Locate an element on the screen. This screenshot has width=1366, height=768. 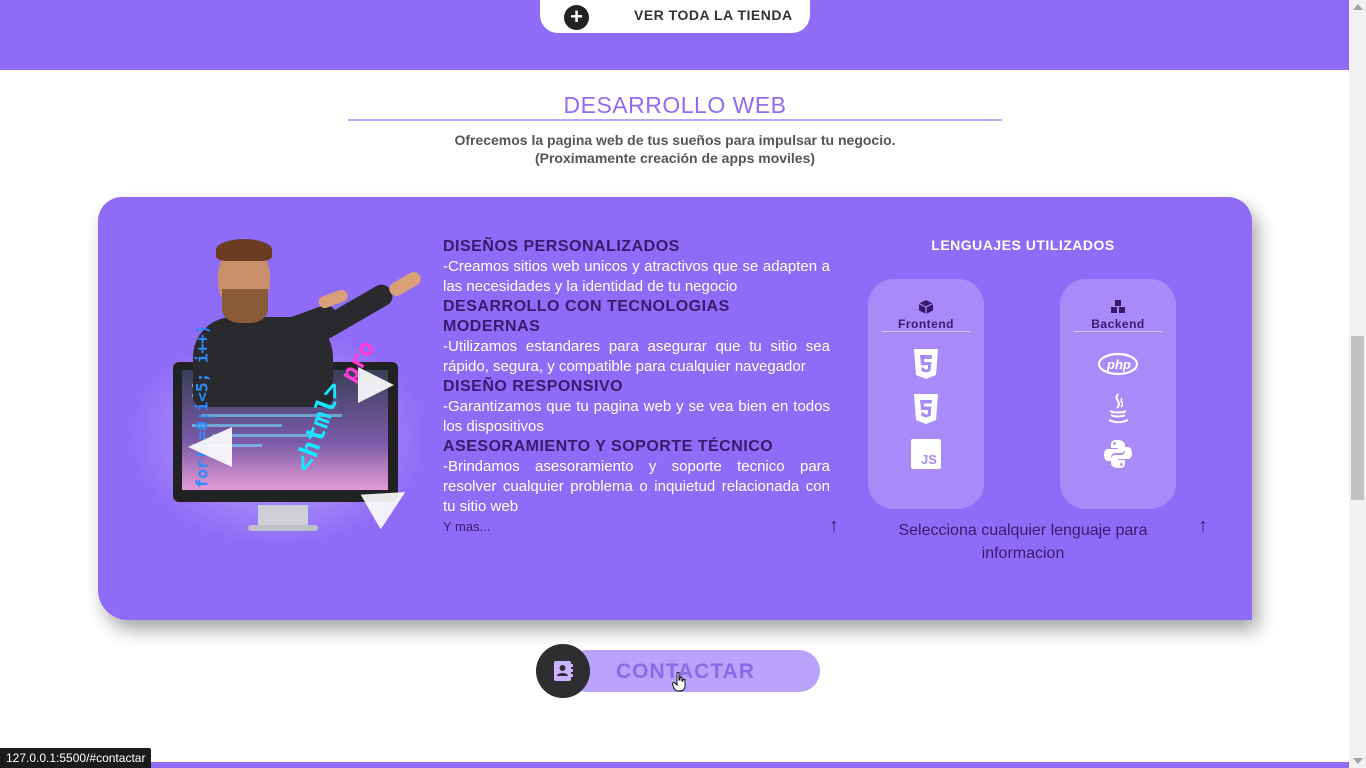
cubes-icon is located at coordinates (1118, 306).